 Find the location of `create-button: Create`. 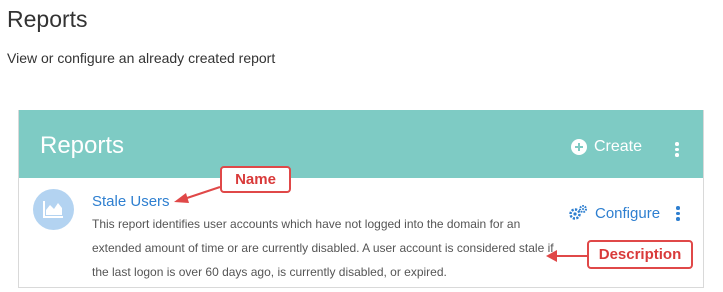

create-button: Create is located at coordinates (606, 147).